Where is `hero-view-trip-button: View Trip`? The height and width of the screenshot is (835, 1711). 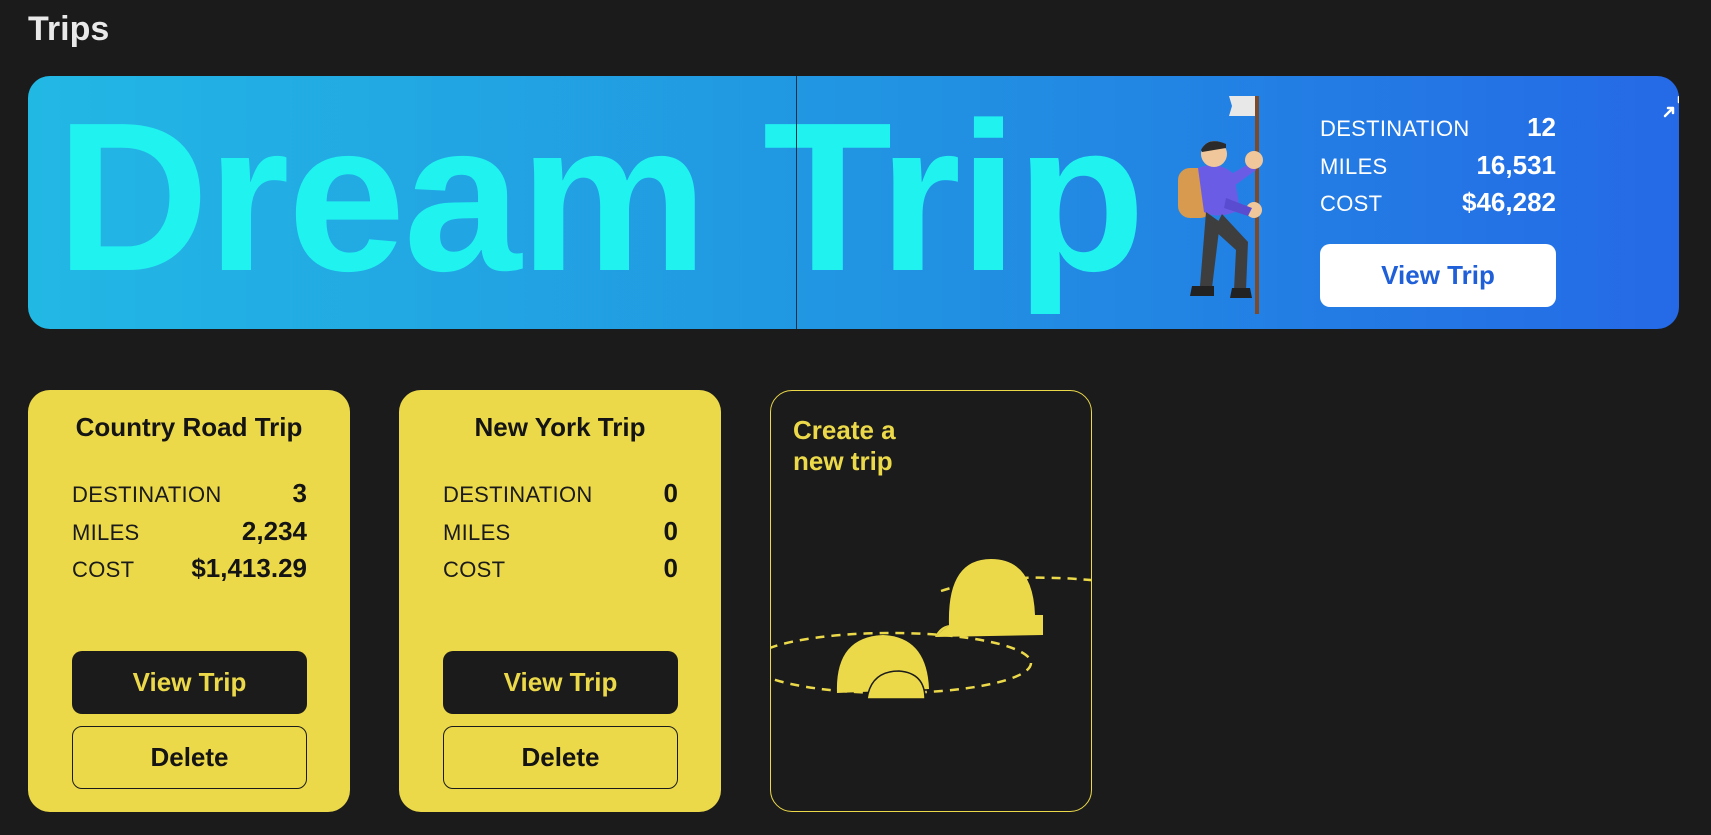
hero-view-trip-button: View Trip is located at coordinates (1438, 275).